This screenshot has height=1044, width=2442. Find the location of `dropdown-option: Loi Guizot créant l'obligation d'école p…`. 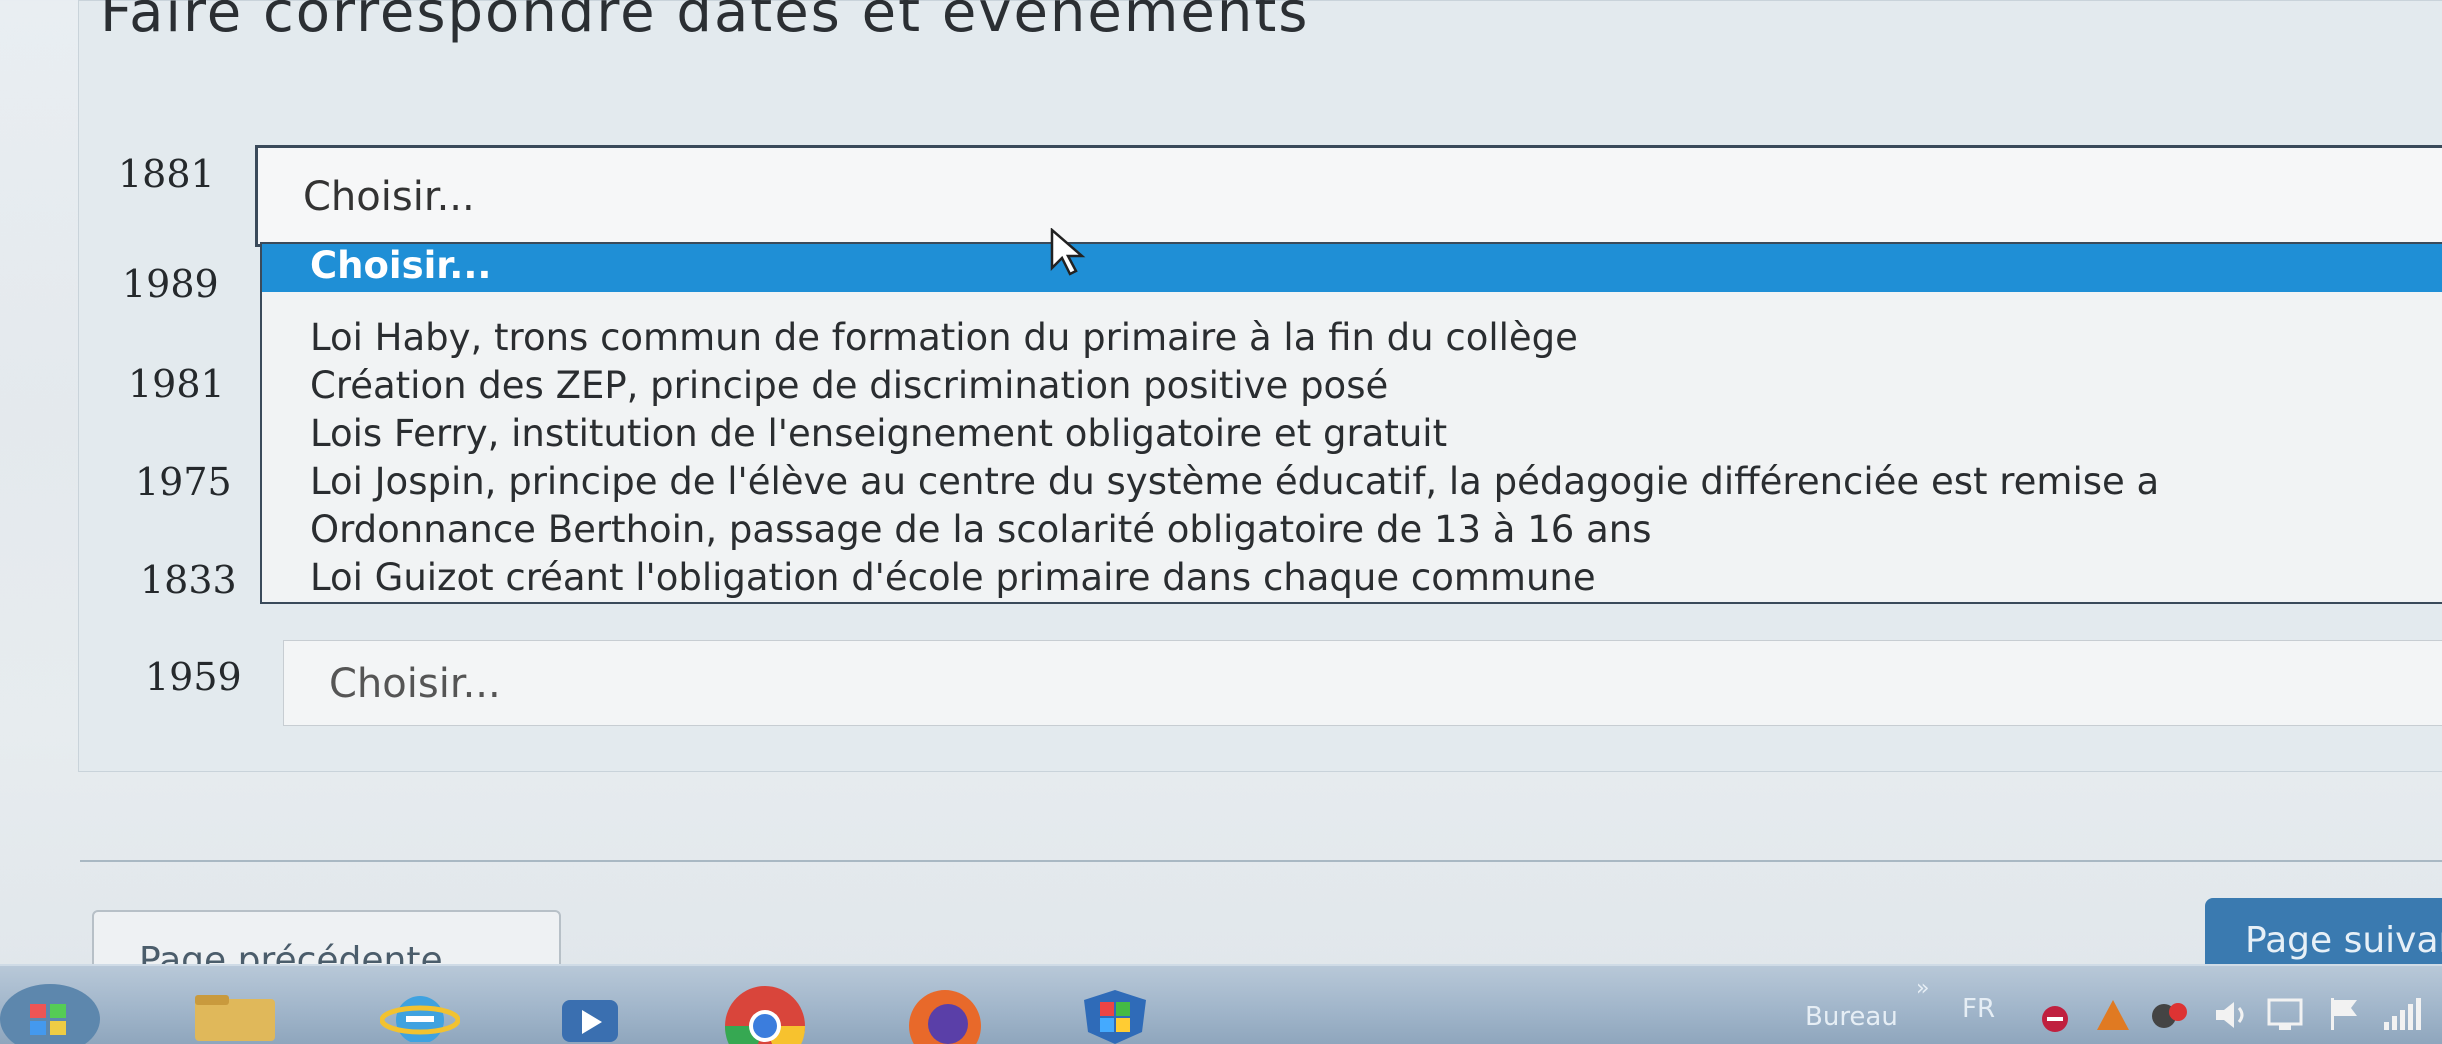

dropdown-option: Loi Guizot créant l'obligation d'école p… is located at coordinates (1352, 579).